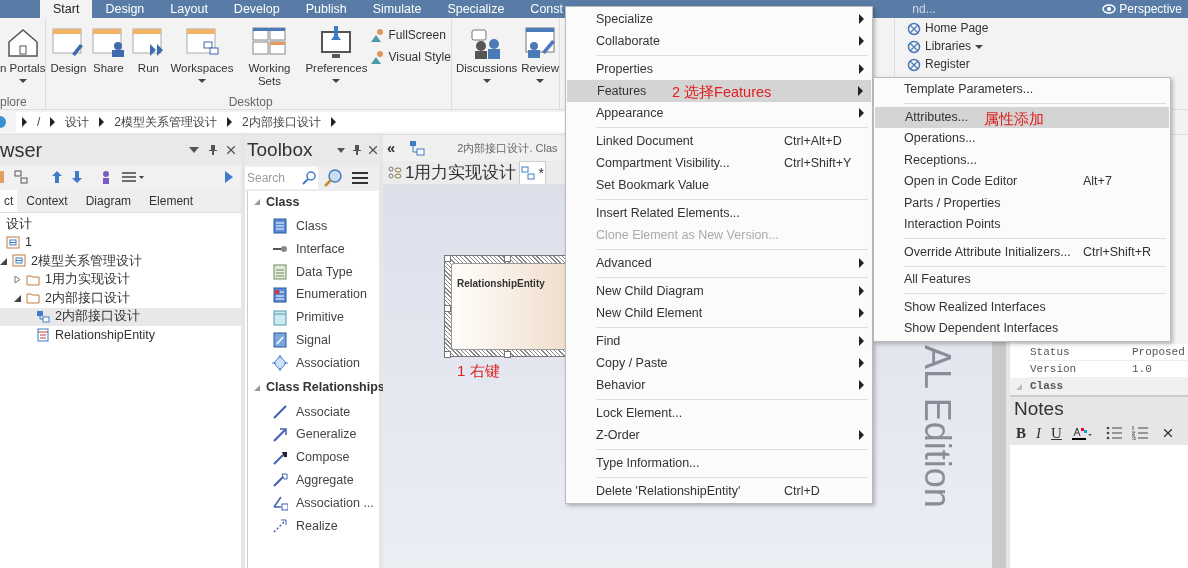  What do you see at coordinates (108, 201) in the screenshot?
I see `browser-tab: Diagram` at bounding box center [108, 201].